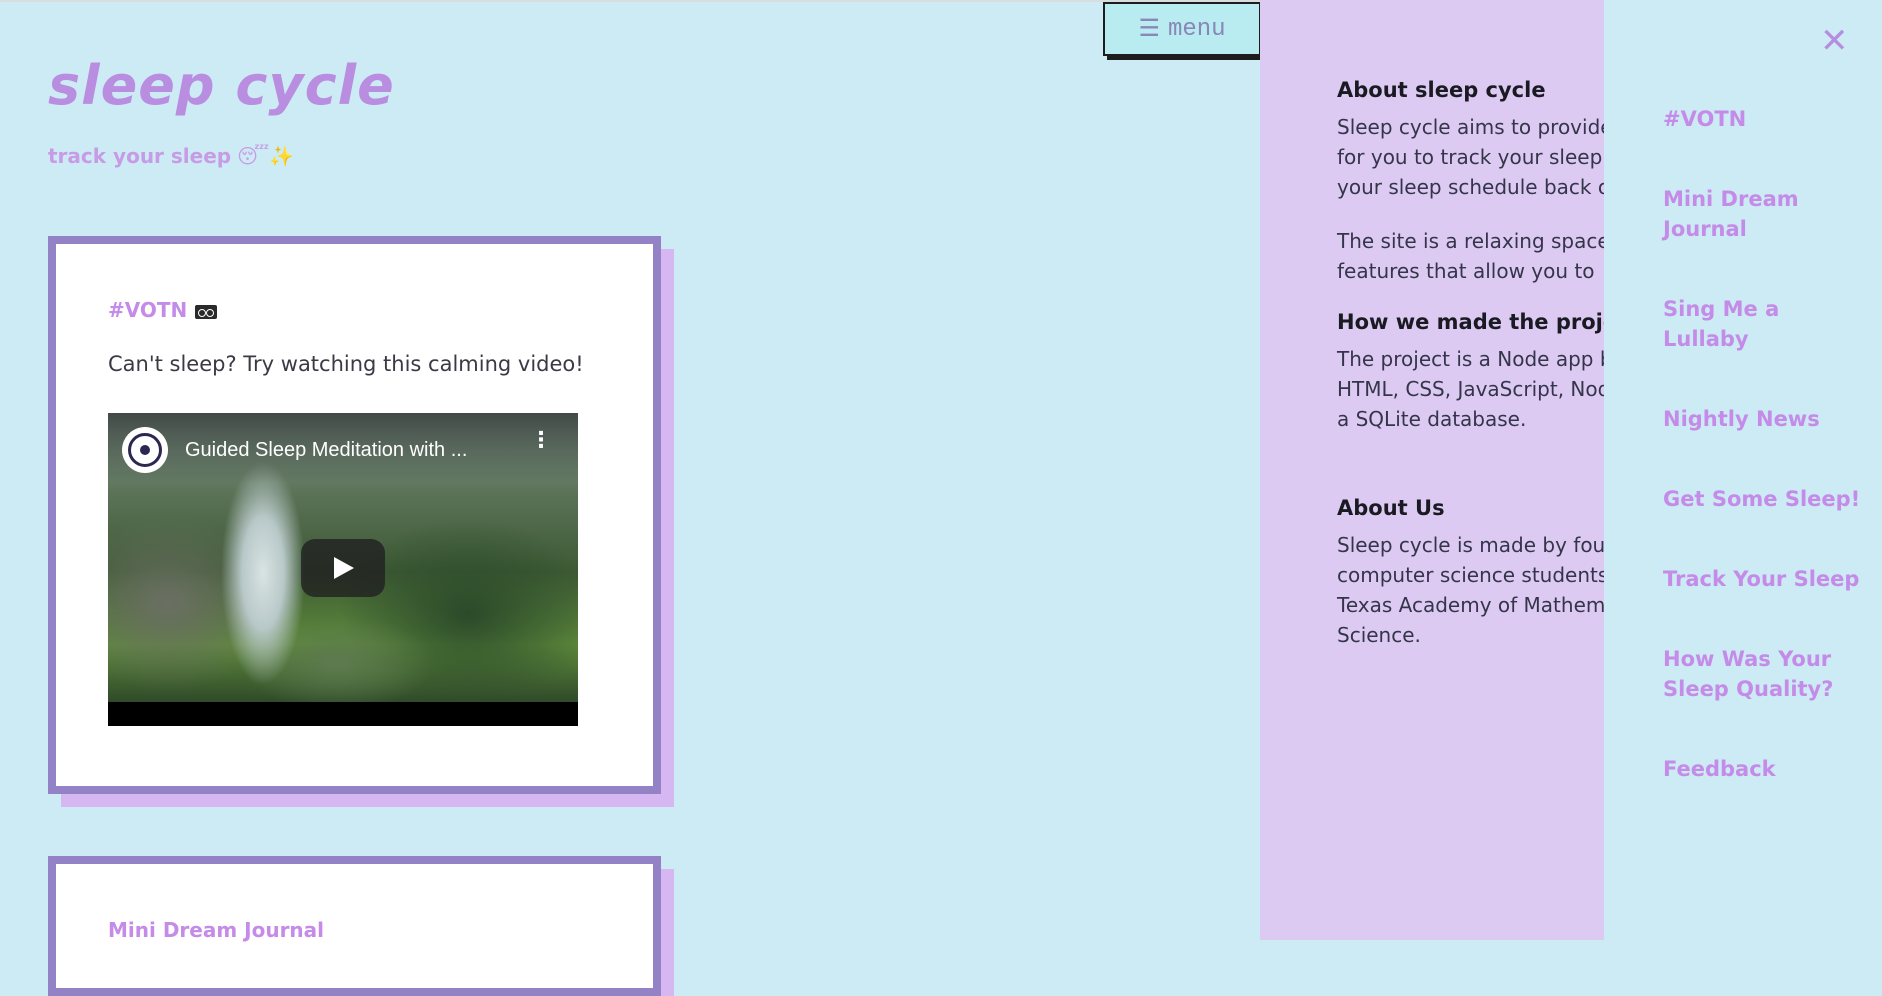  Describe the element at coordinates (354, 926) in the screenshot. I see `dream-journal-card: Mini Dream Journal` at that location.